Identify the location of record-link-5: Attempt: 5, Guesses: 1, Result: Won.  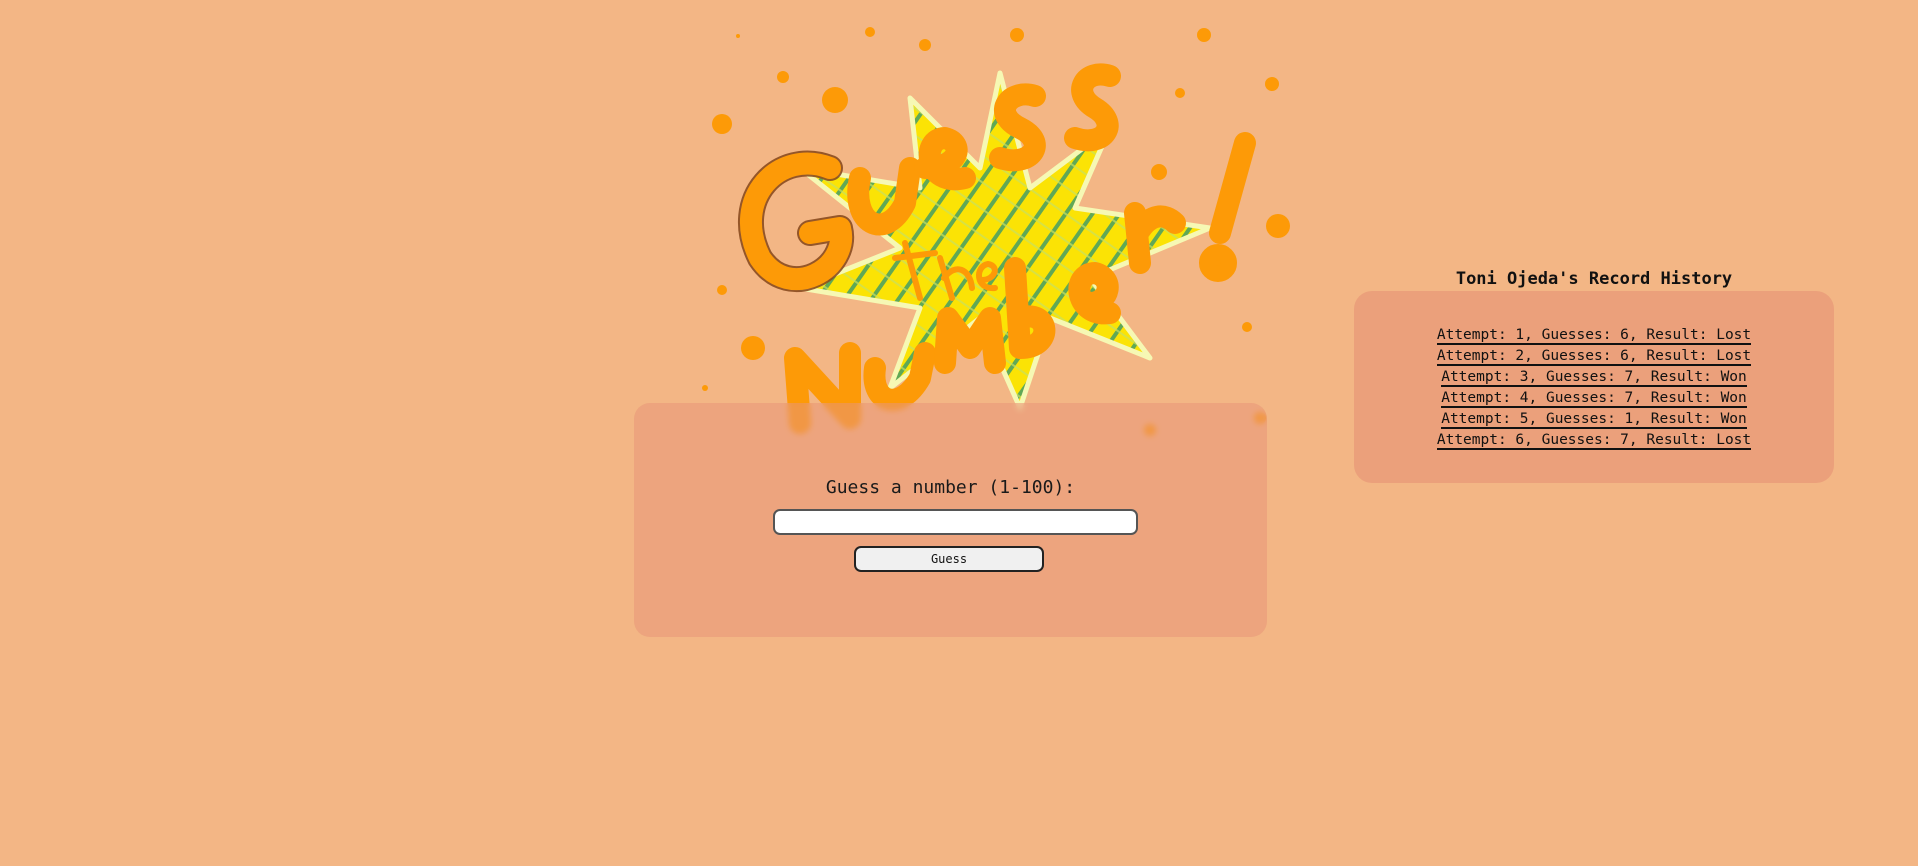
(1594, 420).